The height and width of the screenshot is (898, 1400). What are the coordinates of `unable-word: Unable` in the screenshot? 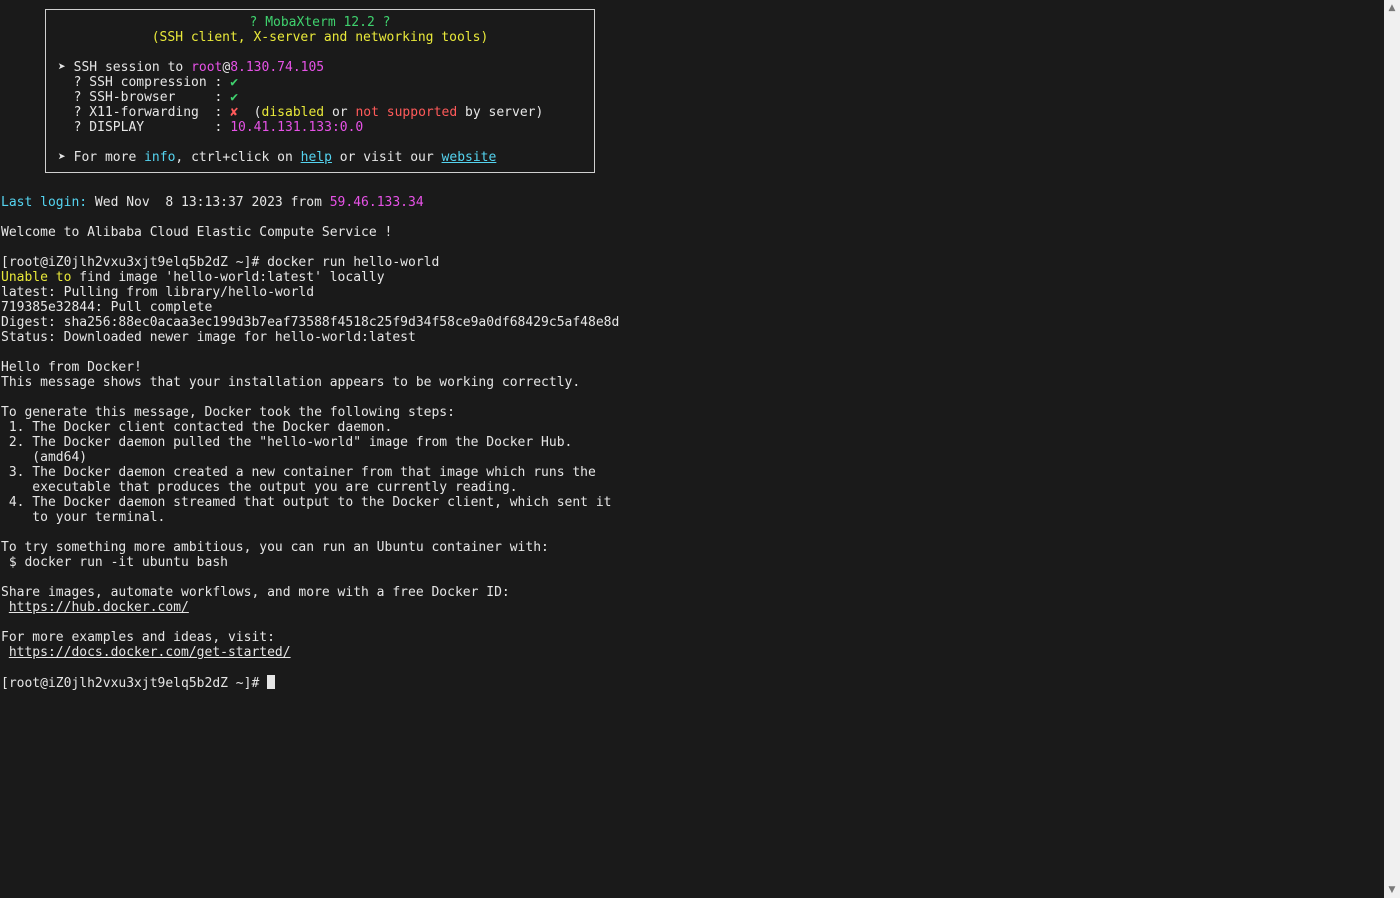 It's located at (24, 277).